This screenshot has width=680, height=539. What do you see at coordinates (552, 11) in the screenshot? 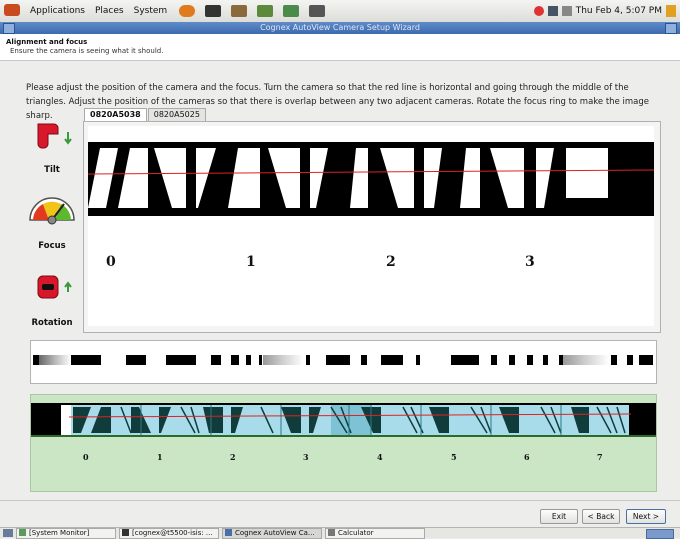
I see `network-icon` at bounding box center [552, 11].